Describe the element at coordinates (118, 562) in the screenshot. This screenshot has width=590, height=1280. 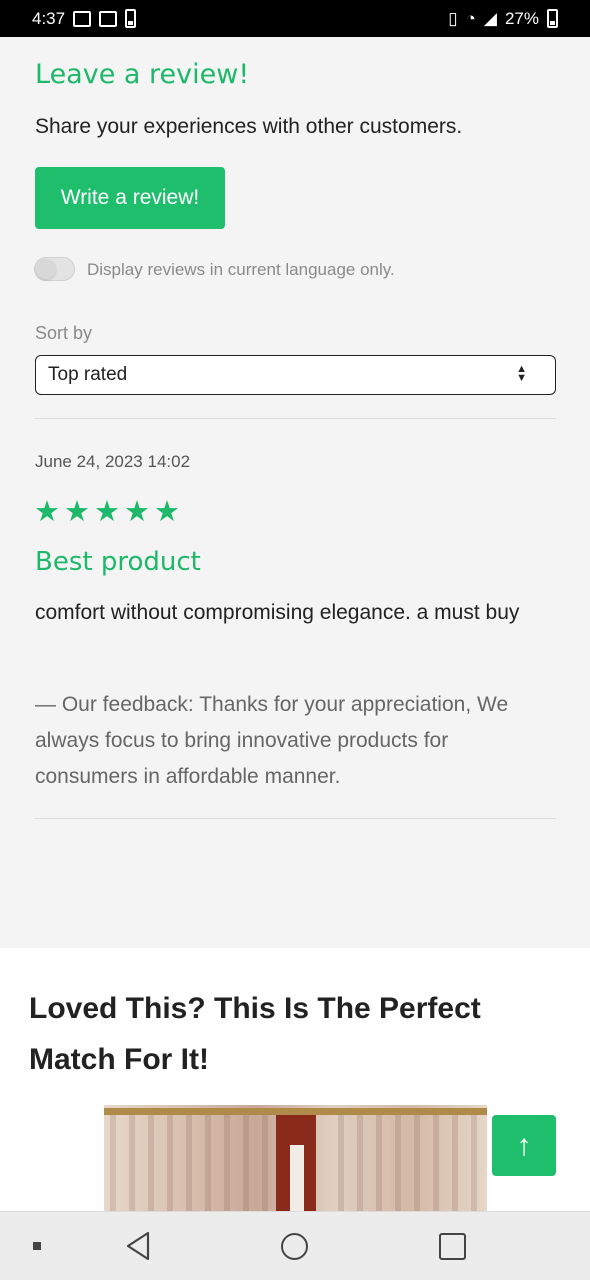
I see `review-title: Best product` at that location.